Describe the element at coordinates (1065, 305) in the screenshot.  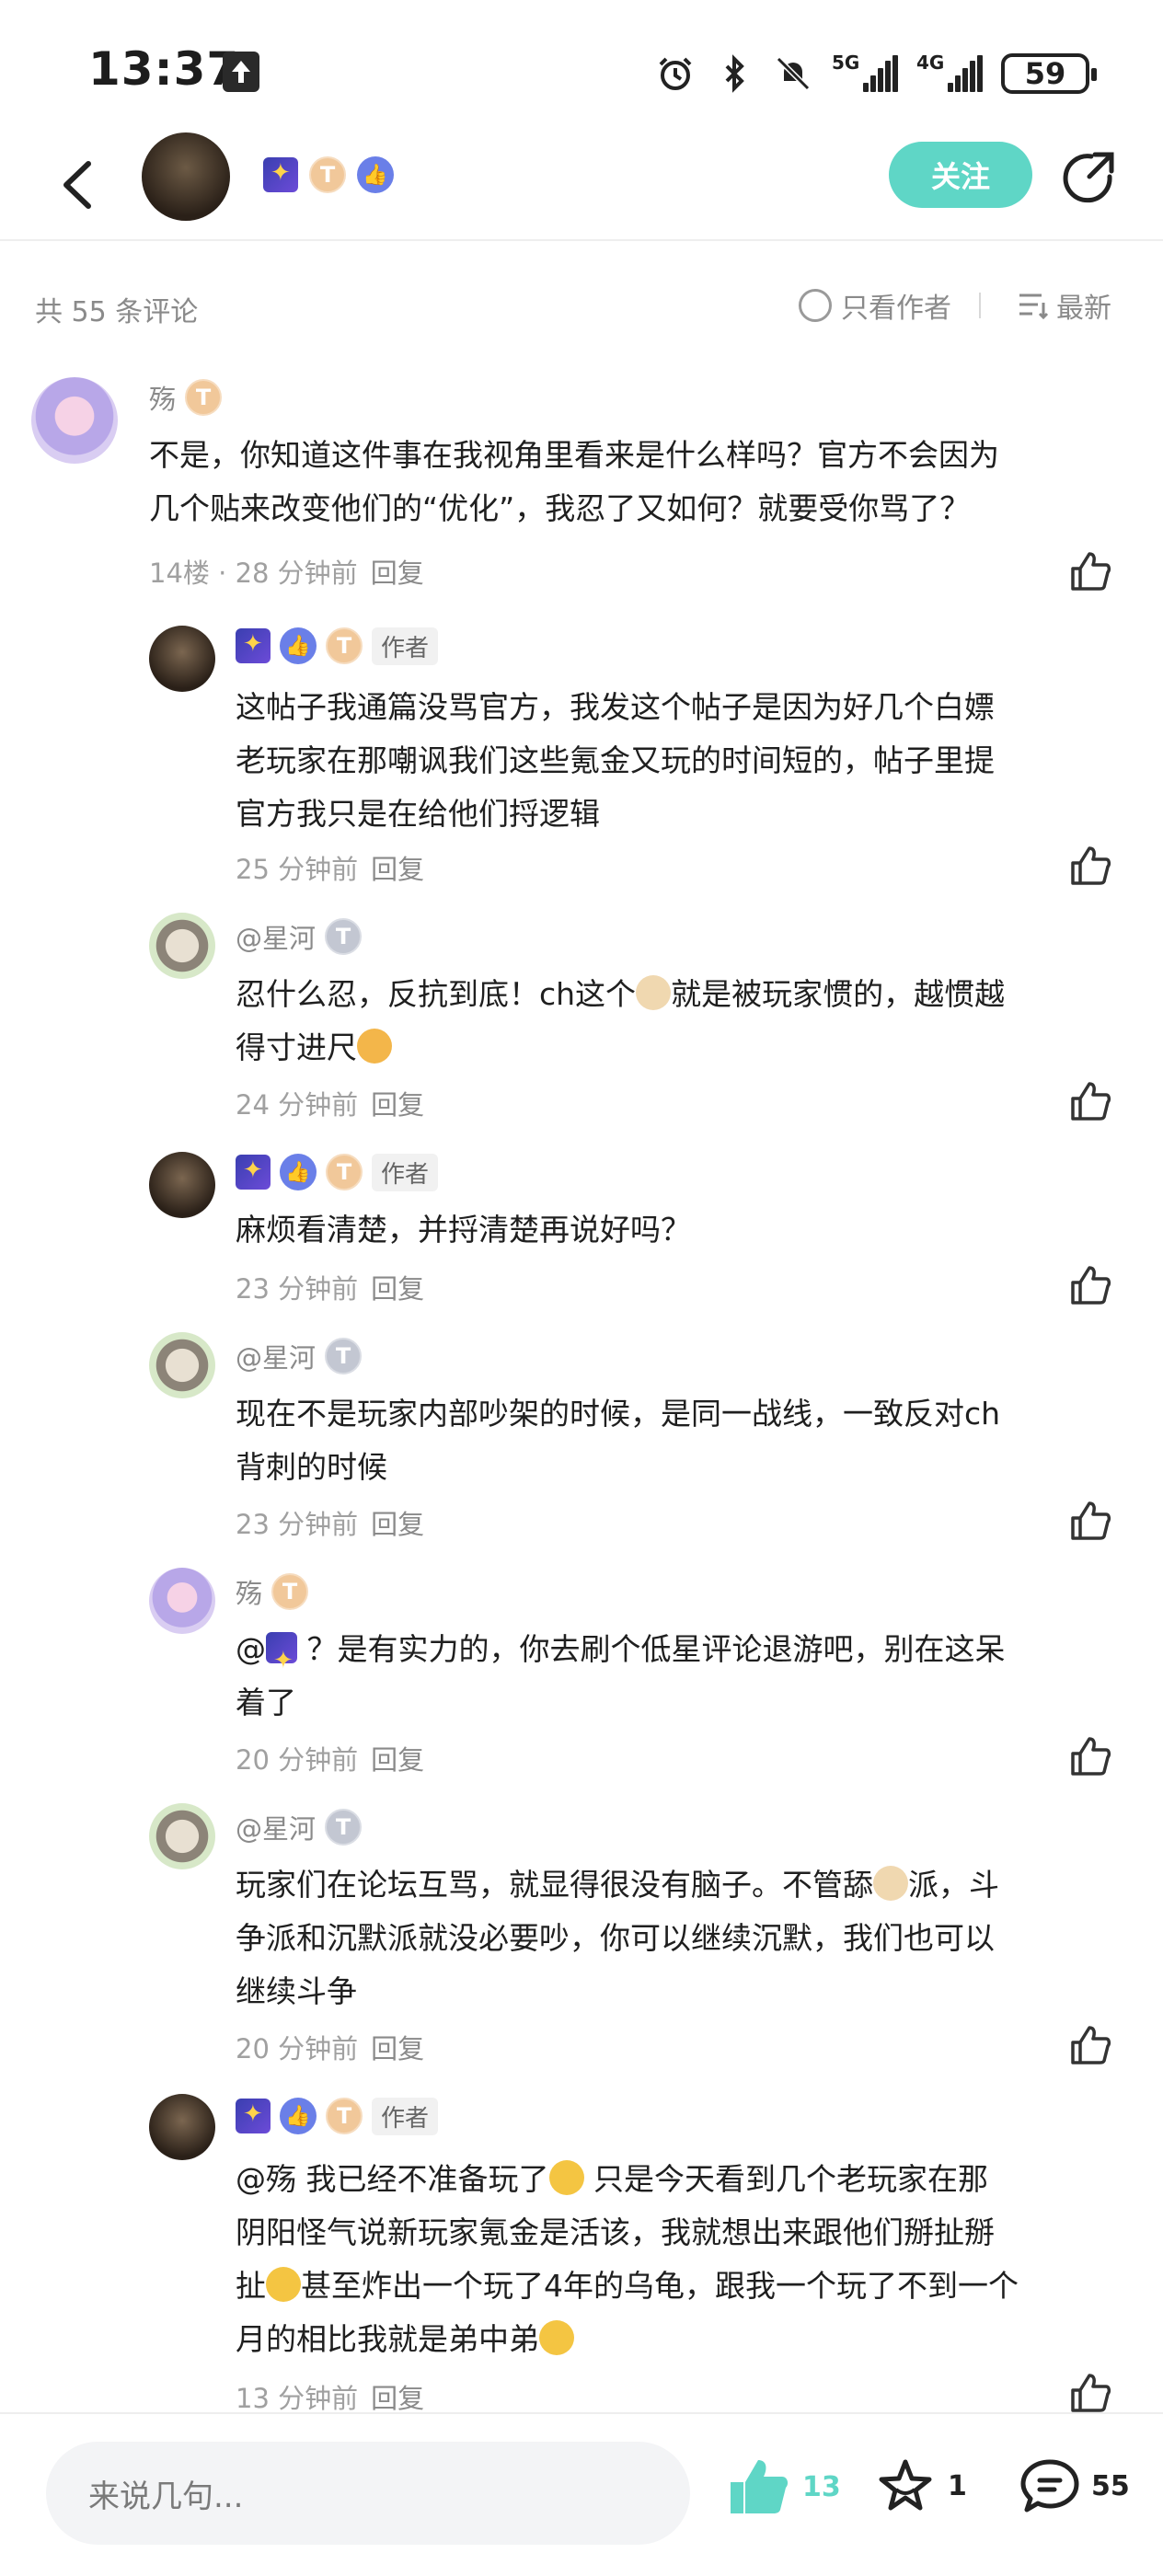
I see `sort-toggle: 最新` at that location.